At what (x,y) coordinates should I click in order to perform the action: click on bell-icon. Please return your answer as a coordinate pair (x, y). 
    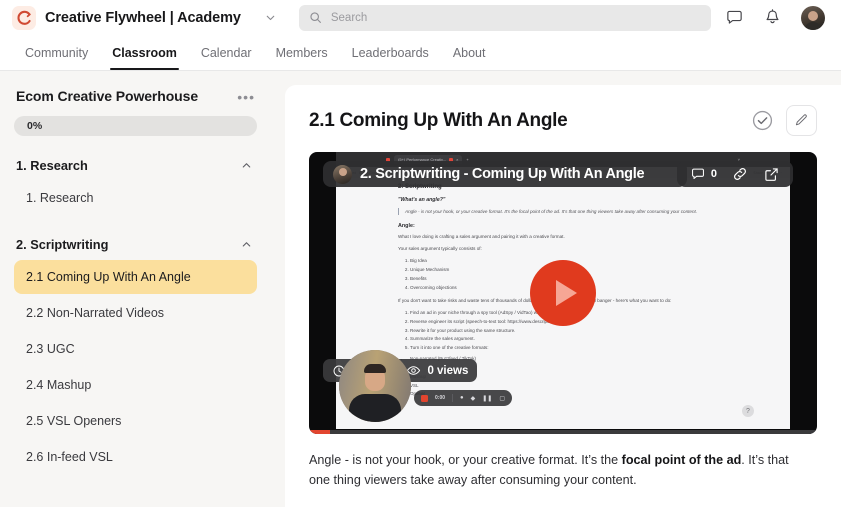
    Looking at the image, I should click on (772, 17).